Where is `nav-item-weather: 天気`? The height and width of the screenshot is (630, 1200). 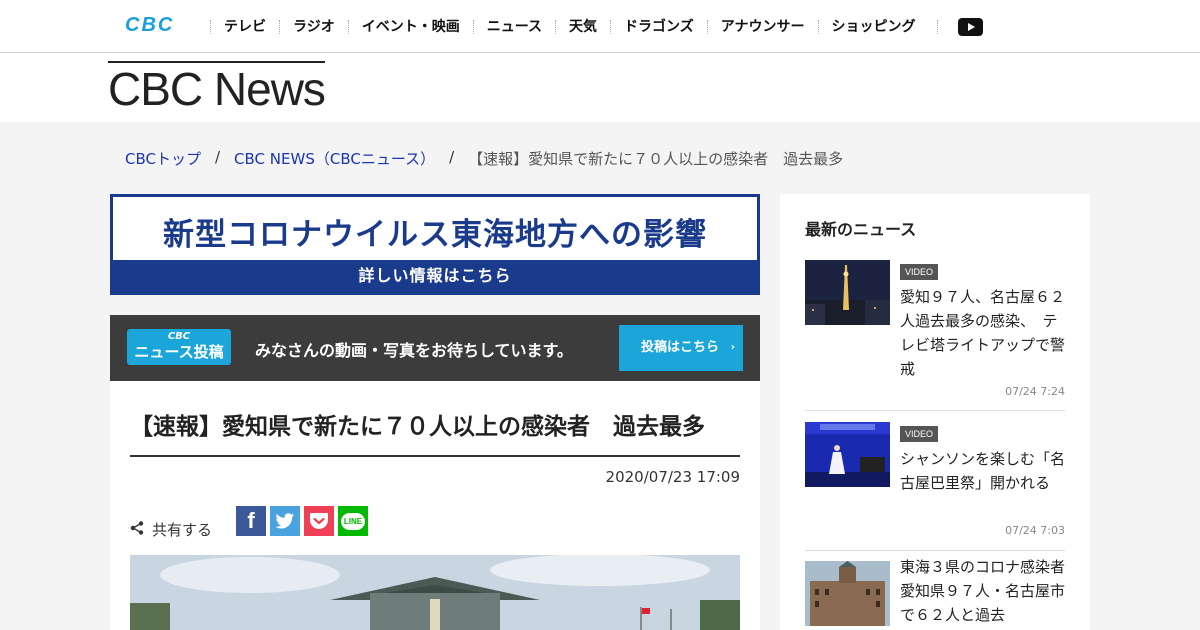
nav-item-weather: 天気 is located at coordinates (582, 26).